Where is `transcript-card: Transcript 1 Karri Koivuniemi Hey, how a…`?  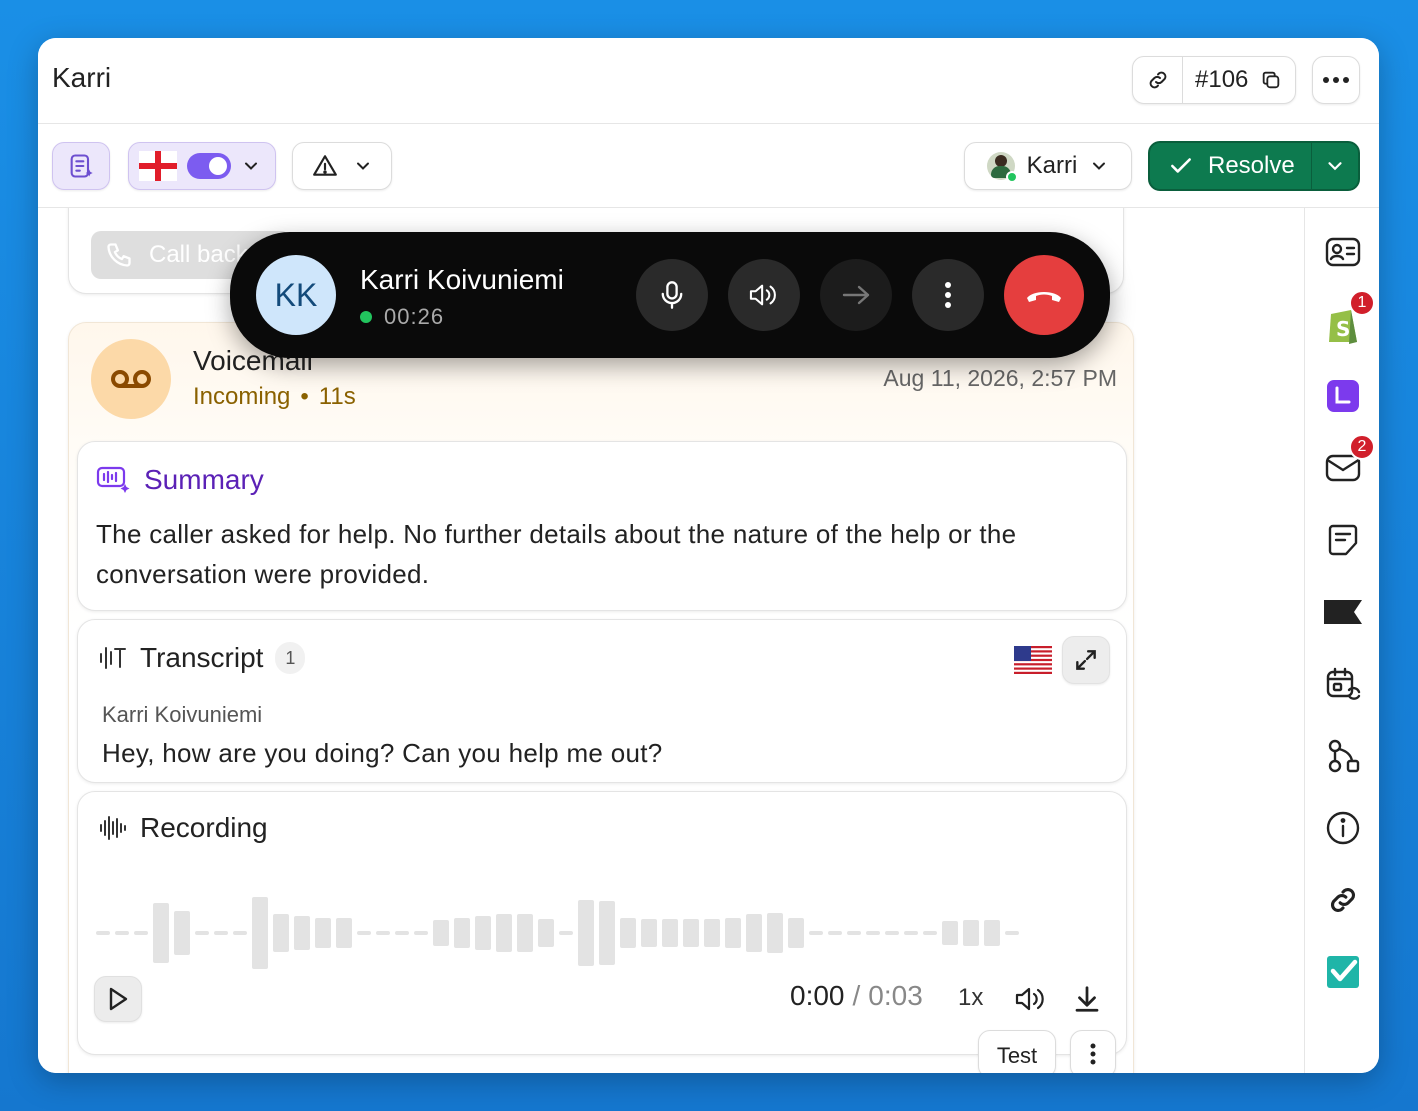
transcript-card: Transcript 1 Karri Koivuniemi Hey, how a… is located at coordinates (602, 701).